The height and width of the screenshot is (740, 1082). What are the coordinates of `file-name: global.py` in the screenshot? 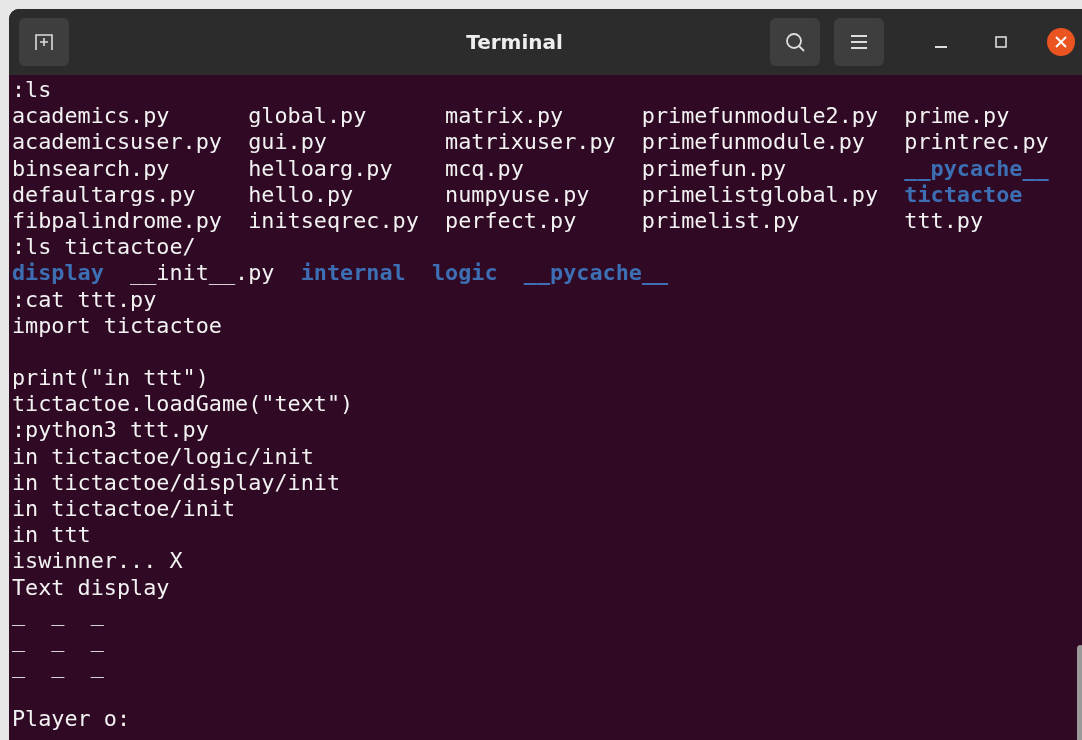 It's located at (307, 116).